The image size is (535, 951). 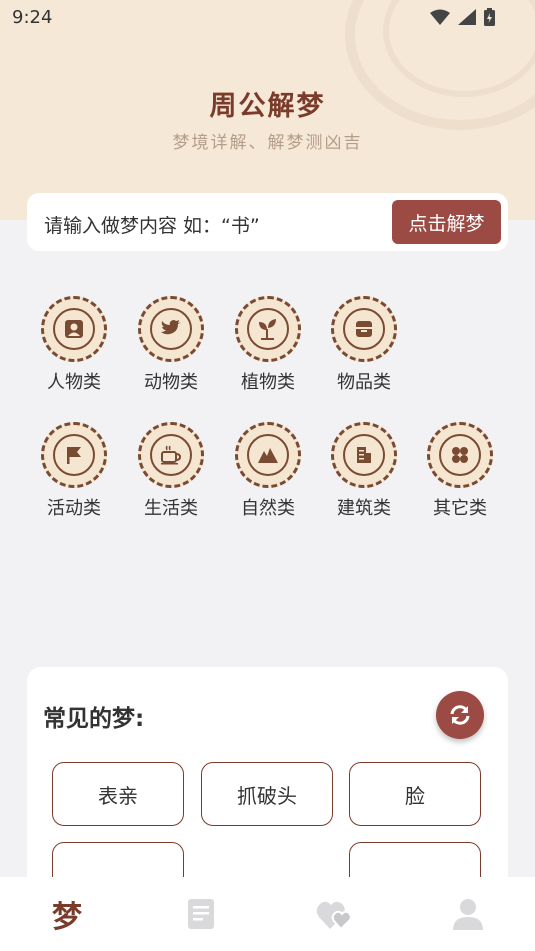 What do you see at coordinates (152, 224) in the screenshot?
I see `search-input: 请输入做梦内容 如：“书”` at bounding box center [152, 224].